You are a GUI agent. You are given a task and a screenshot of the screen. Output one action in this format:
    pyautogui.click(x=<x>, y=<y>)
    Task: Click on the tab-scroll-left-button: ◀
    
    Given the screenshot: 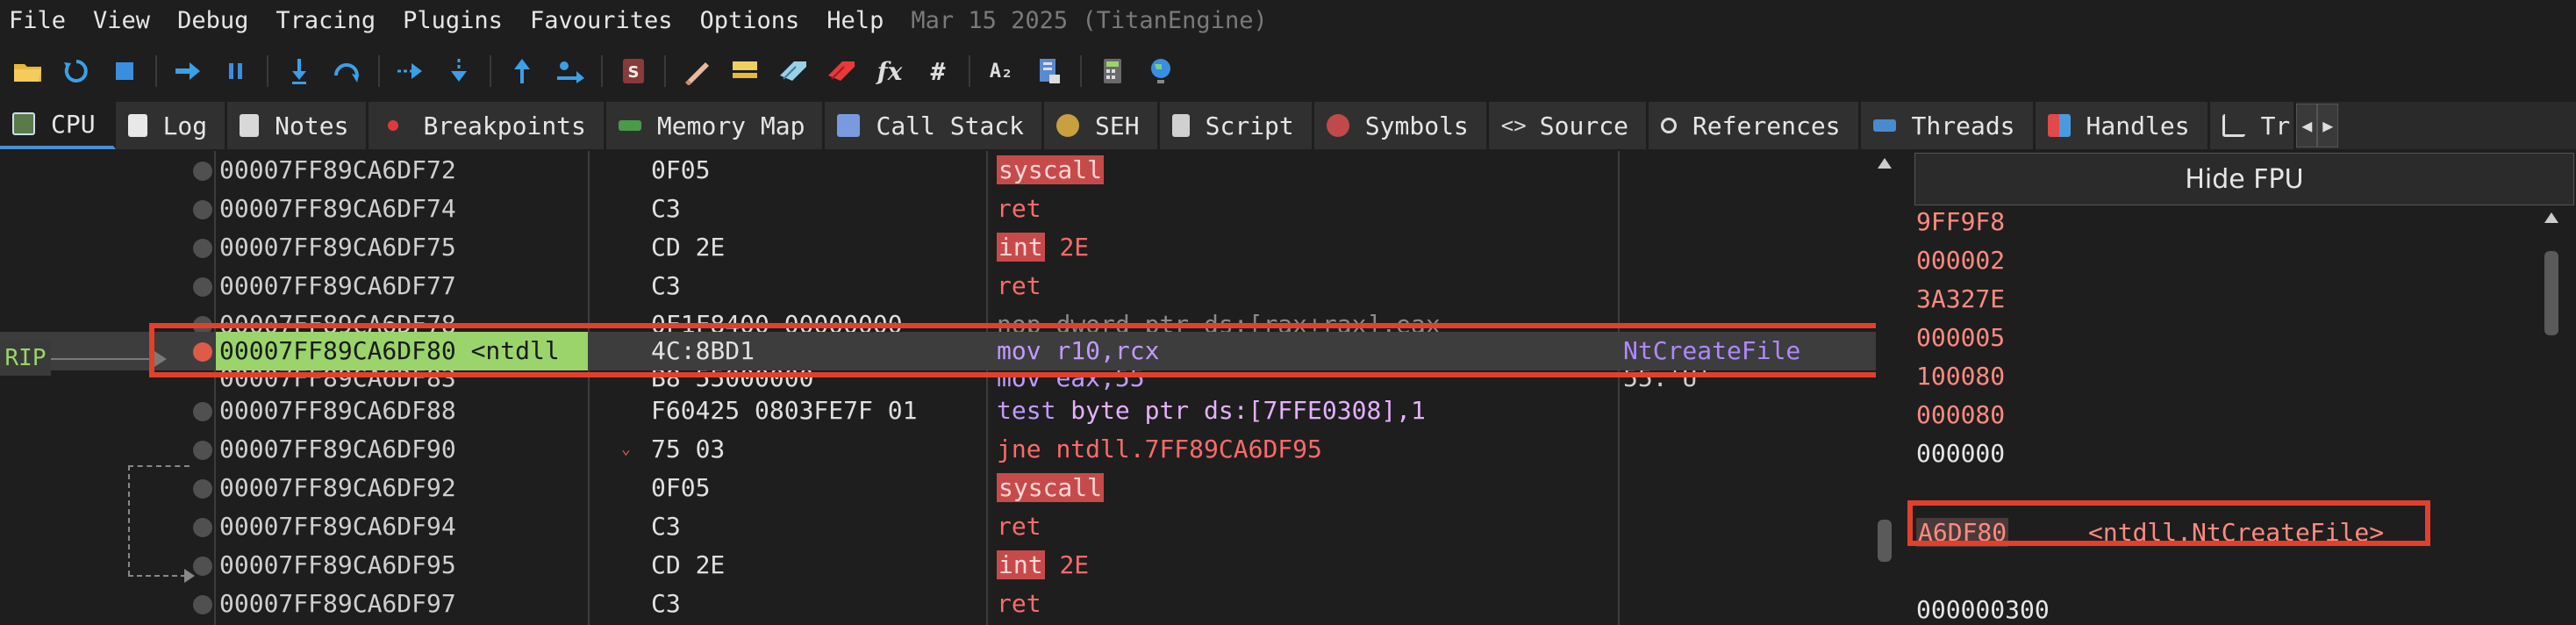 What is the action you would take?
    pyautogui.click(x=2307, y=125)
    